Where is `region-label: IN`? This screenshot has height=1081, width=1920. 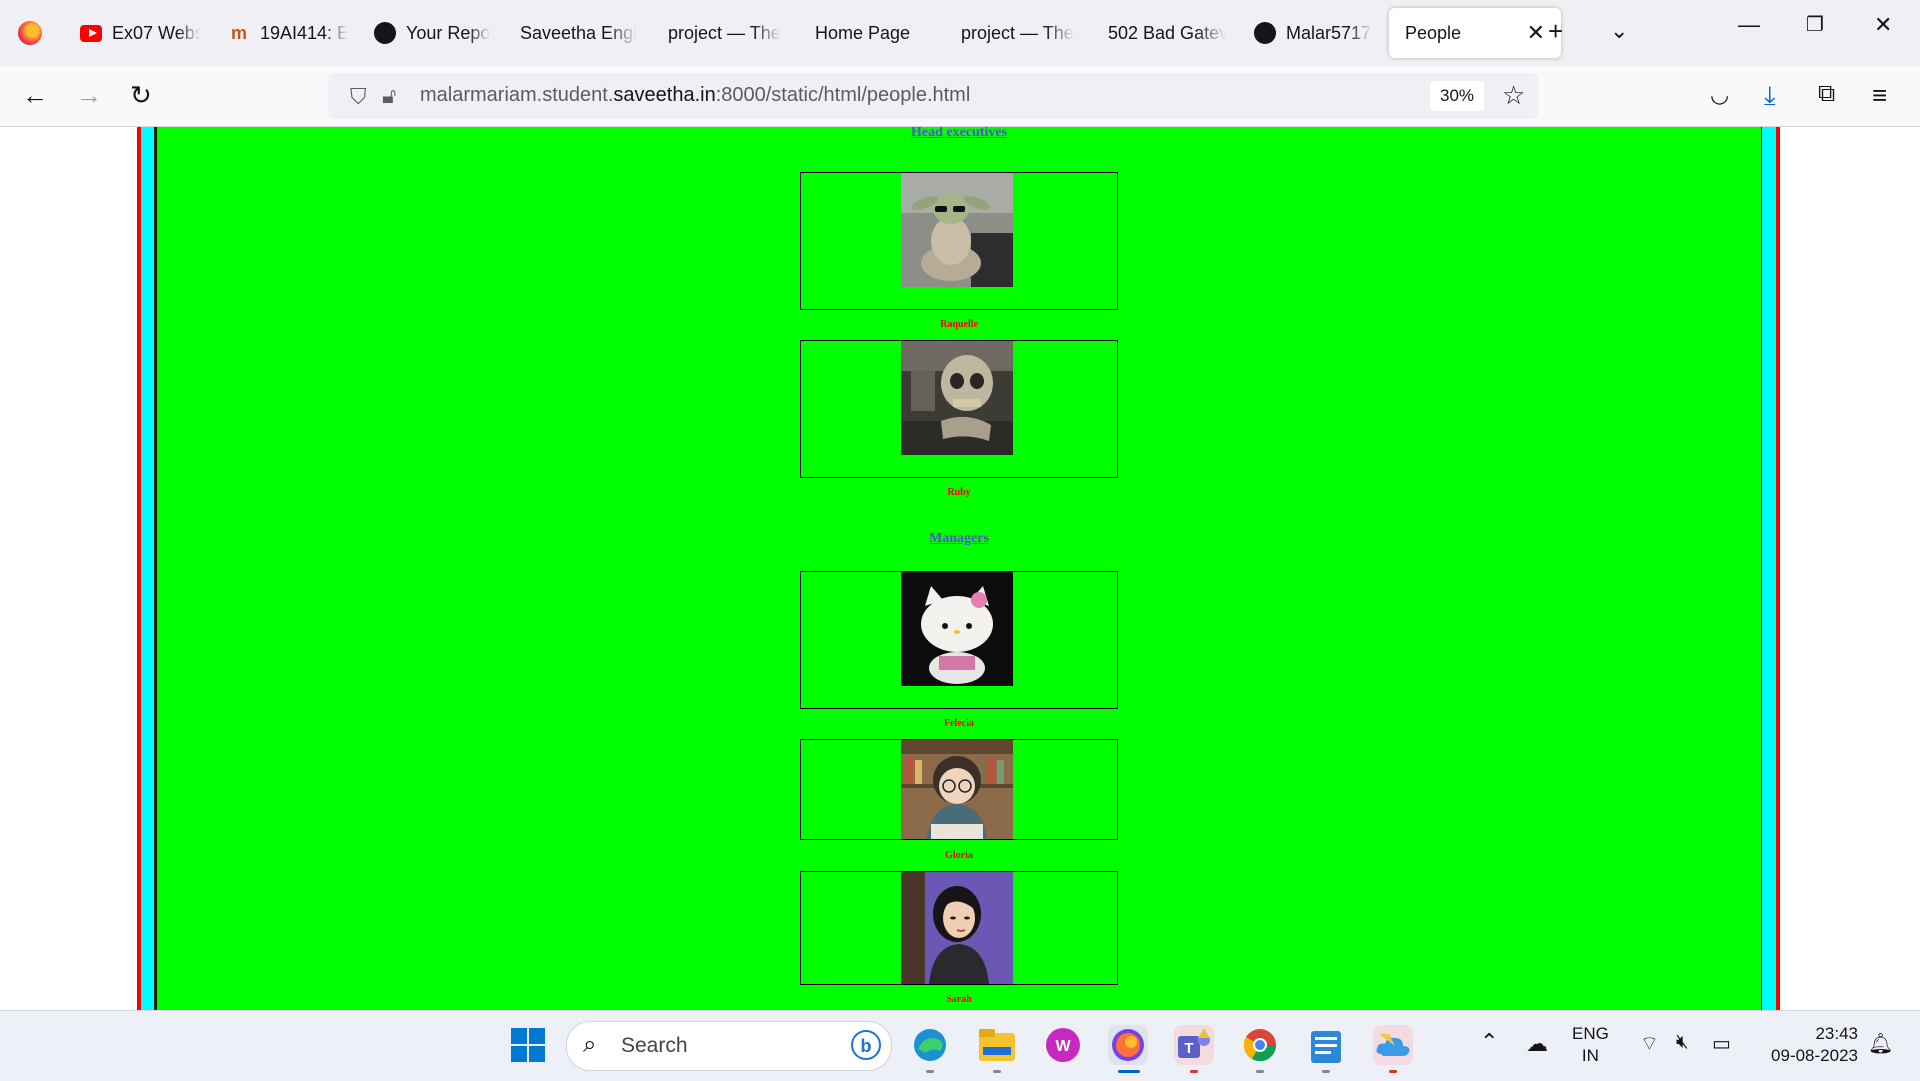 region-label: IN is located at coordinates (1590, 1055).